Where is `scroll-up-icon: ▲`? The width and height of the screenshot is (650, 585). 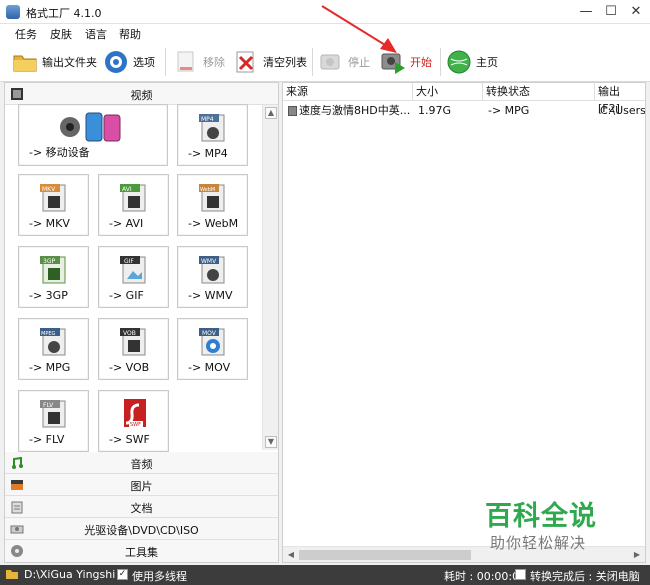
scroll-up-icon: ▲ is located at coordinates (271, 113).